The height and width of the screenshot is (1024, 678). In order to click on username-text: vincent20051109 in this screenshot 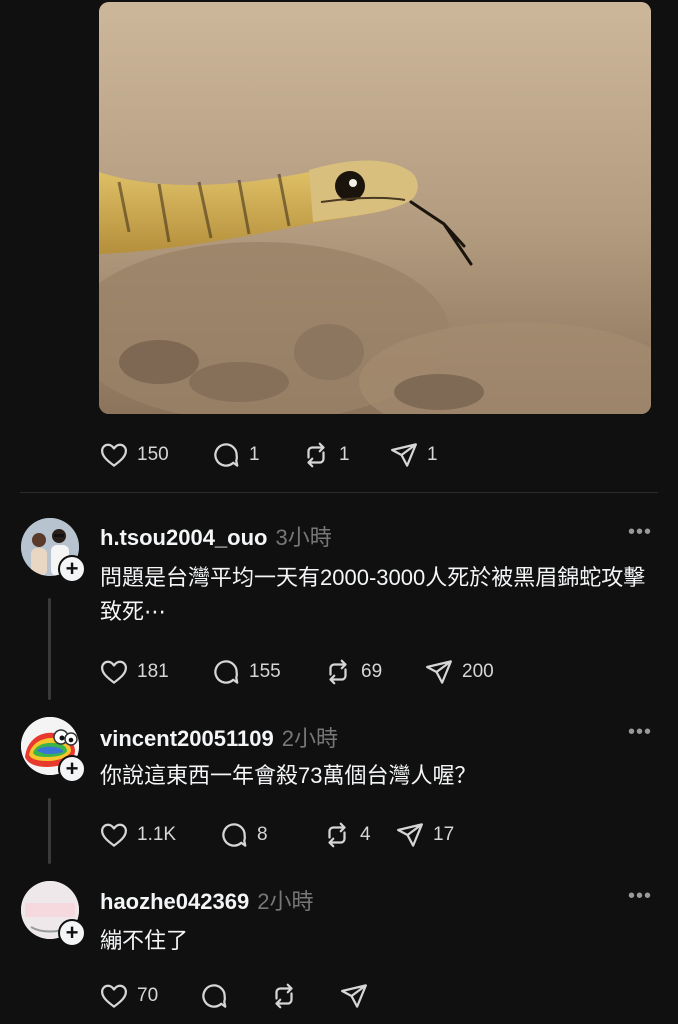, I will do `click(187, 738)`.